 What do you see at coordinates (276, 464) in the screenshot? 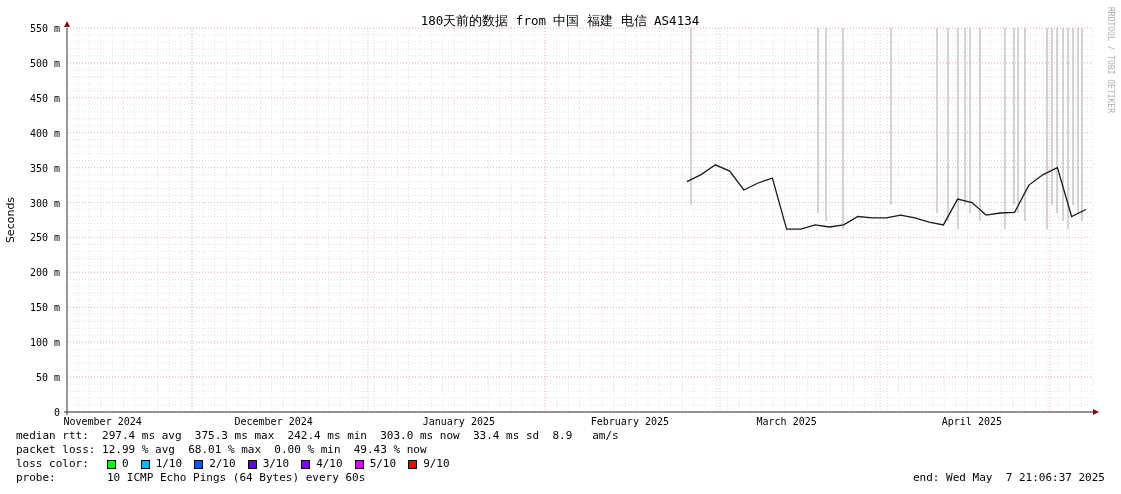
I see `loss-color-label: 3/10` at bounding box center [276, 464].